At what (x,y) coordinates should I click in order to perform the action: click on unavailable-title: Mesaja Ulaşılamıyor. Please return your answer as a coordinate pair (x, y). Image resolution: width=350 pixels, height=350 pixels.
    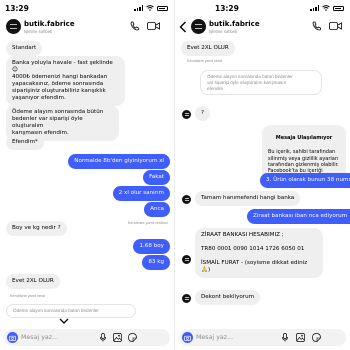
    Looking at the image, I should click on (304, 138).